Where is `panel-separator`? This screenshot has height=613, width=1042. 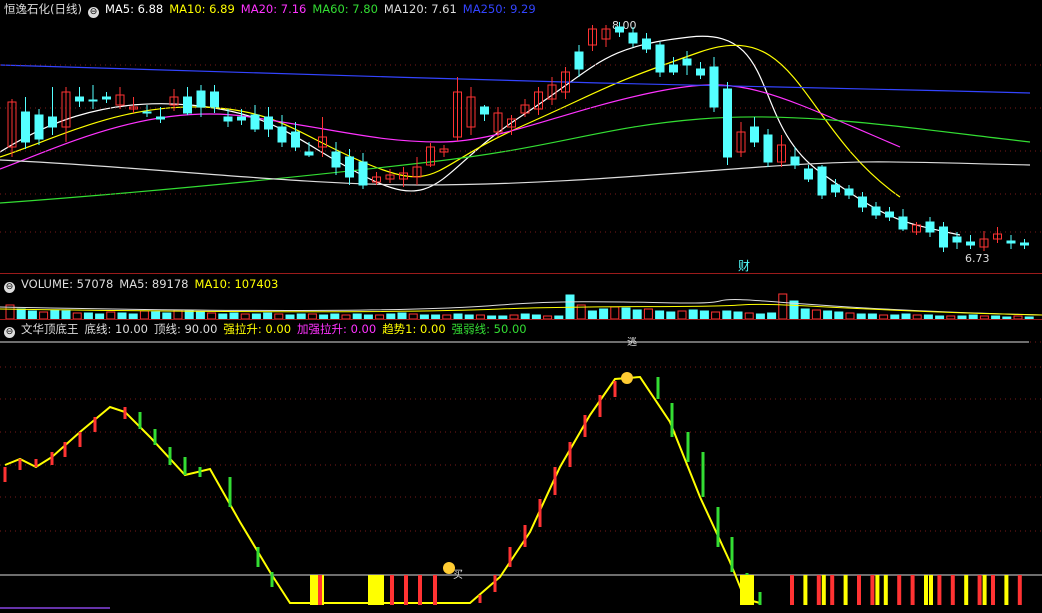
panel-separator is located at coordinates (521, 319).